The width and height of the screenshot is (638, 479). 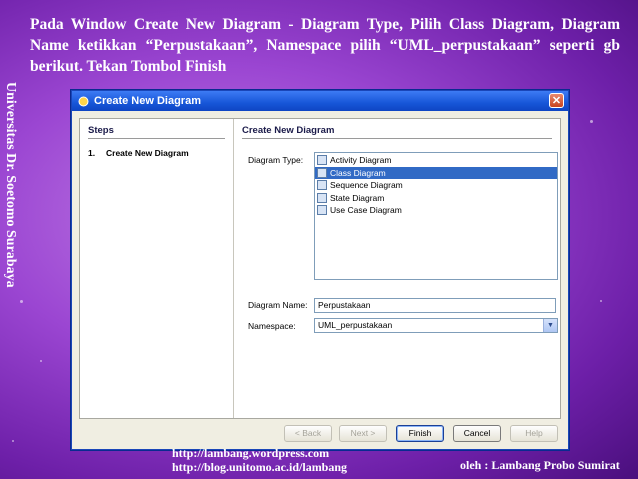 I want to click on list-item-sequence-diagram: Sequence Diagram, so click(x=436, y=185).